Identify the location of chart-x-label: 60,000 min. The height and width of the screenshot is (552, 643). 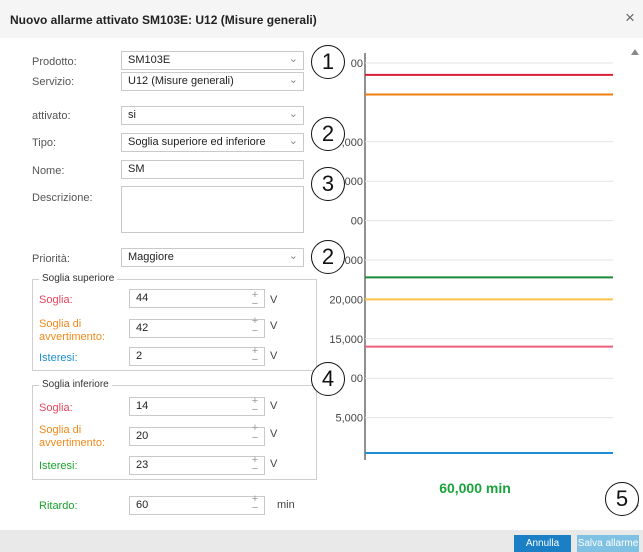
(475, 488).